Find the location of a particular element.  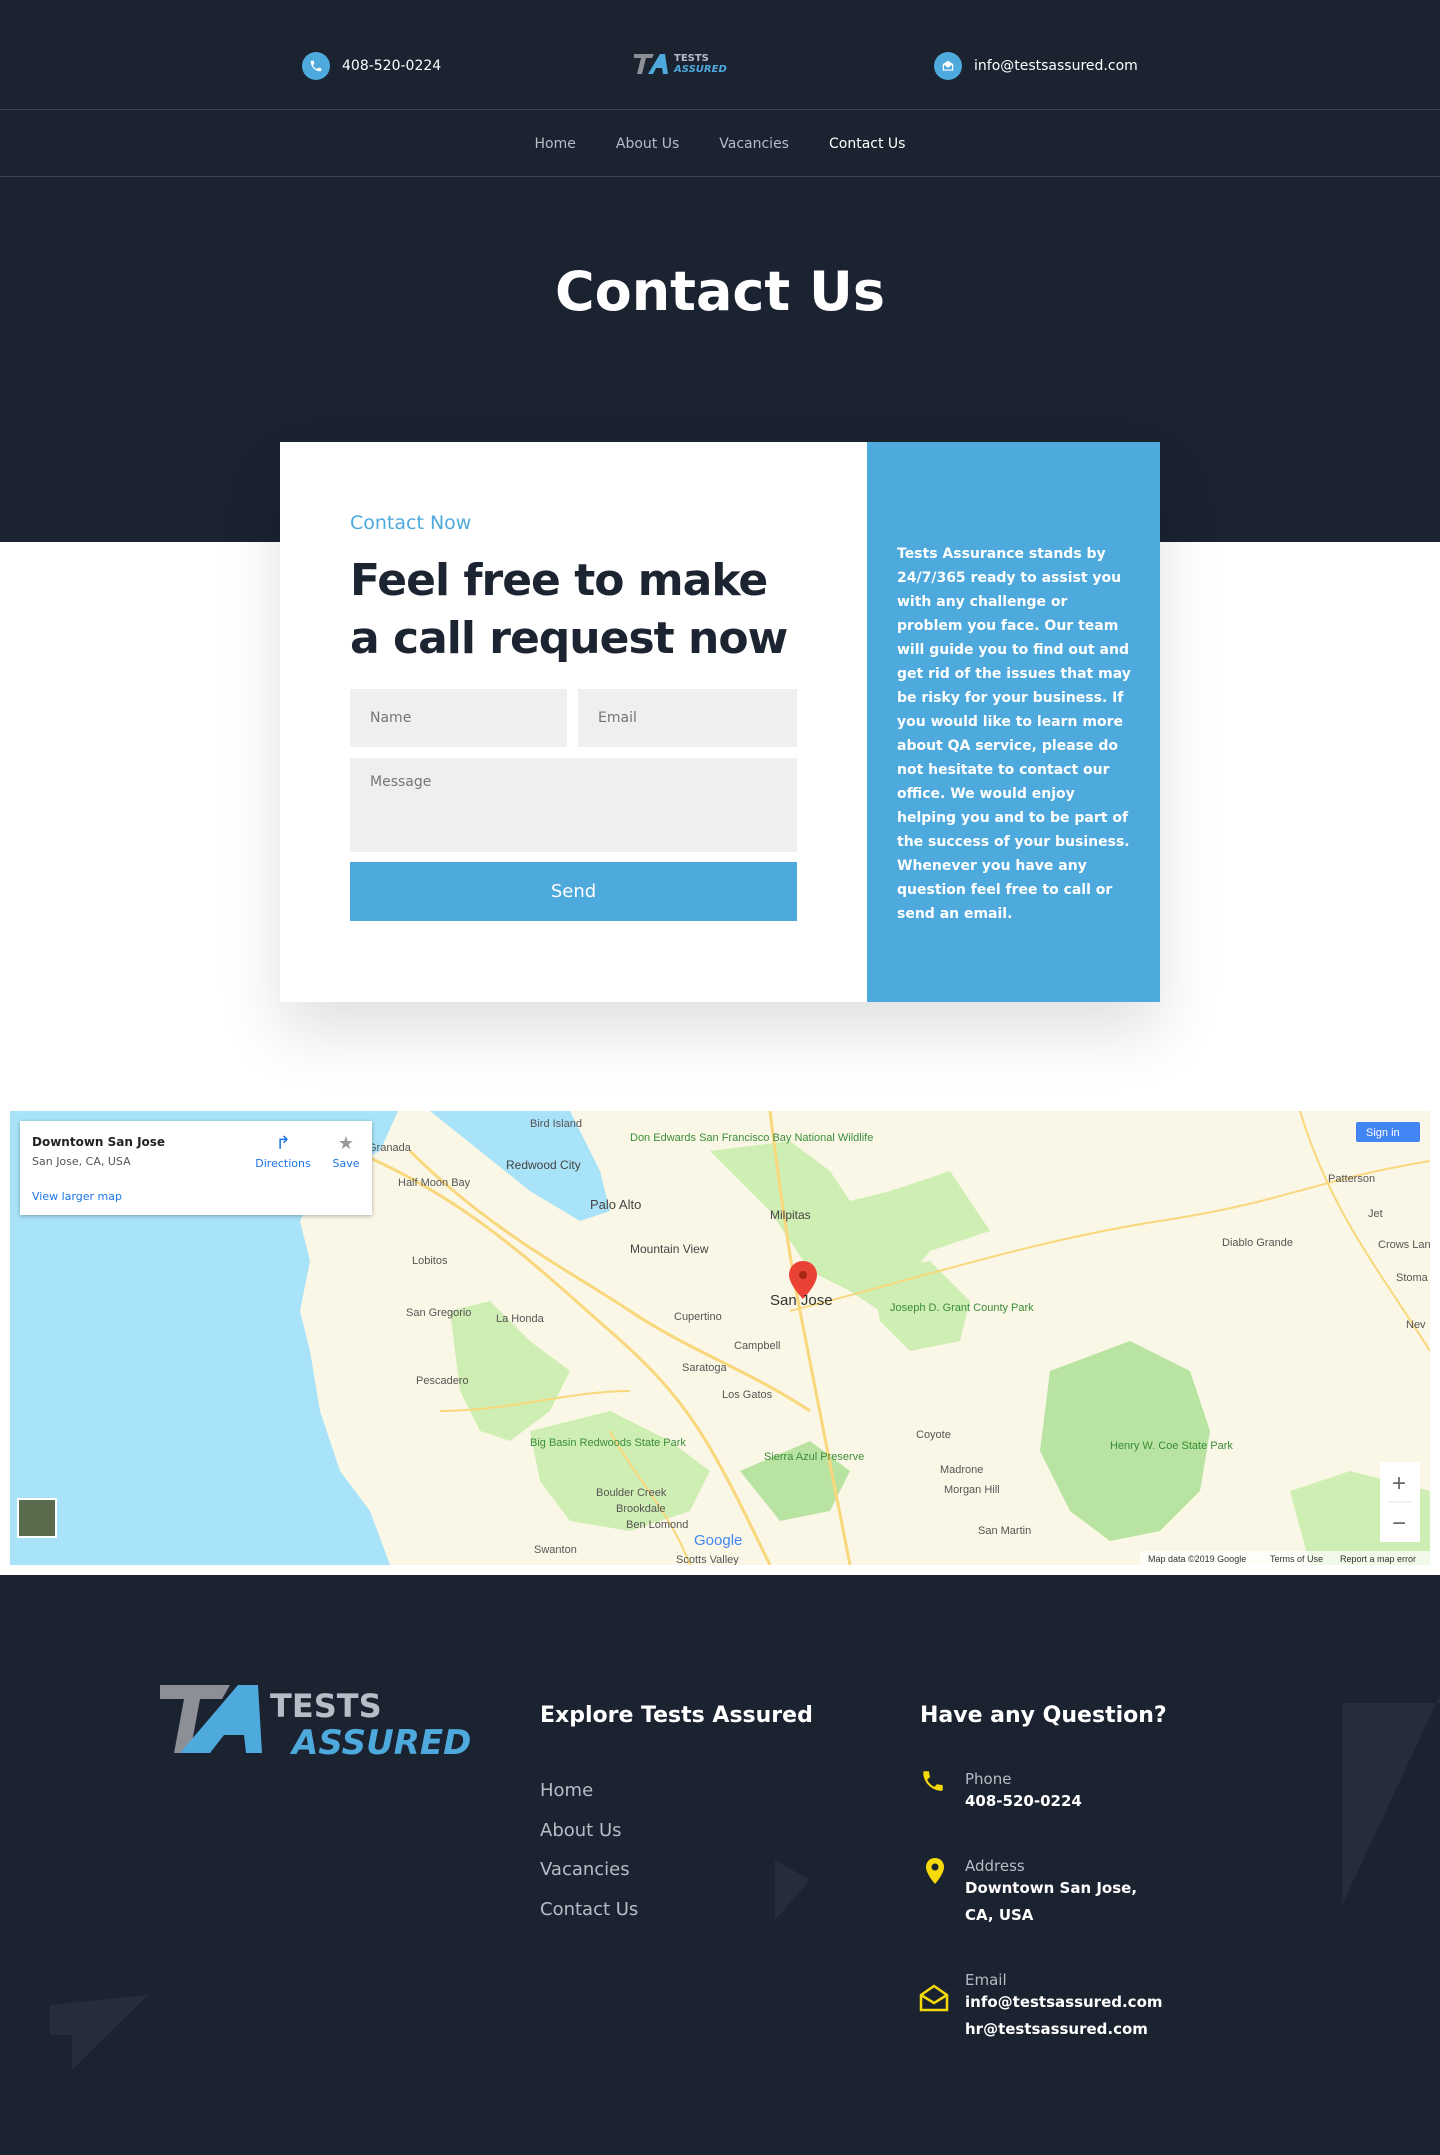

nav-about-us: About Us is located at coordinates (647, 144).